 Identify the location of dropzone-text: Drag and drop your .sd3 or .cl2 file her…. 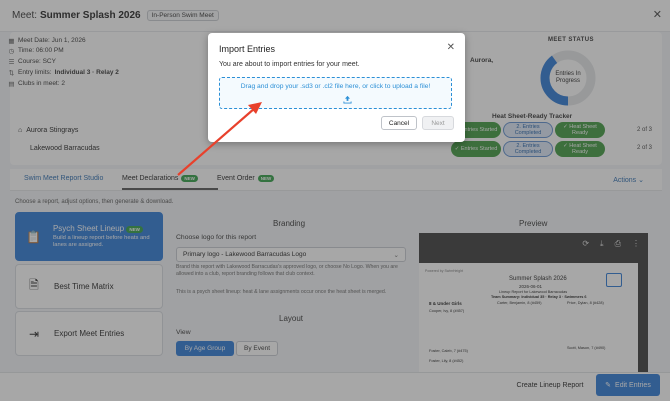
(335, 86).